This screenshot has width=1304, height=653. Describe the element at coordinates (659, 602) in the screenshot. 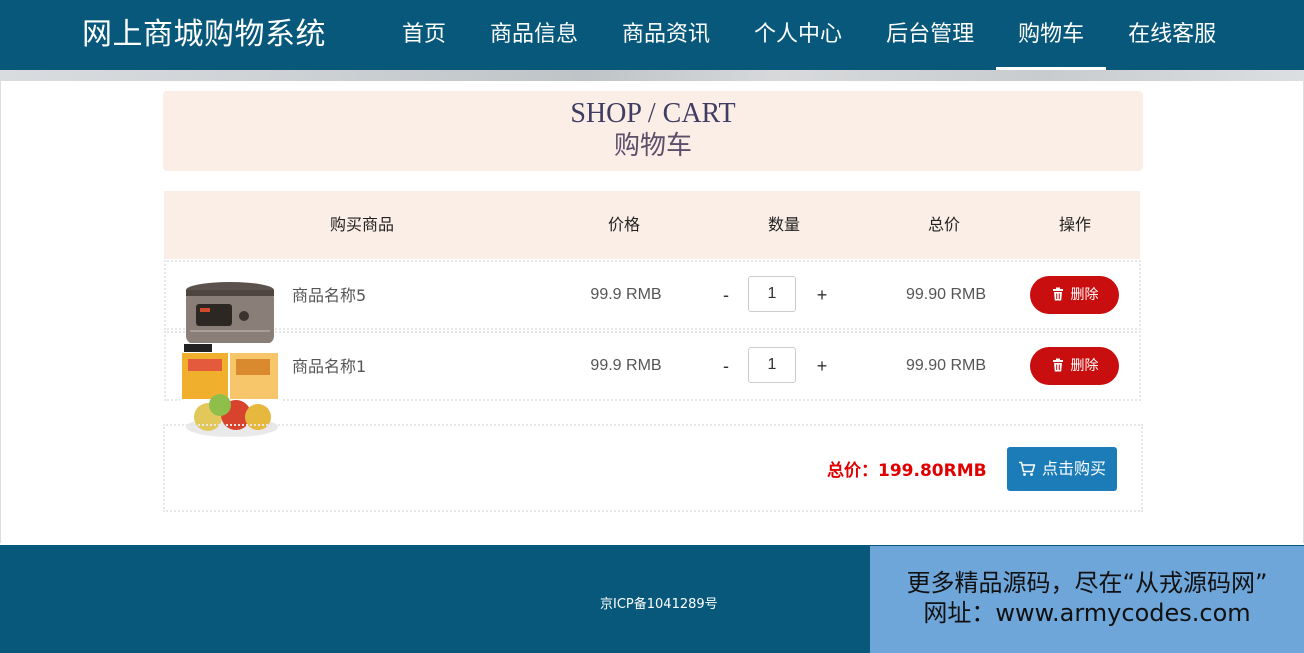

I see `icp-record: 京ICP备1041289号` at that location.